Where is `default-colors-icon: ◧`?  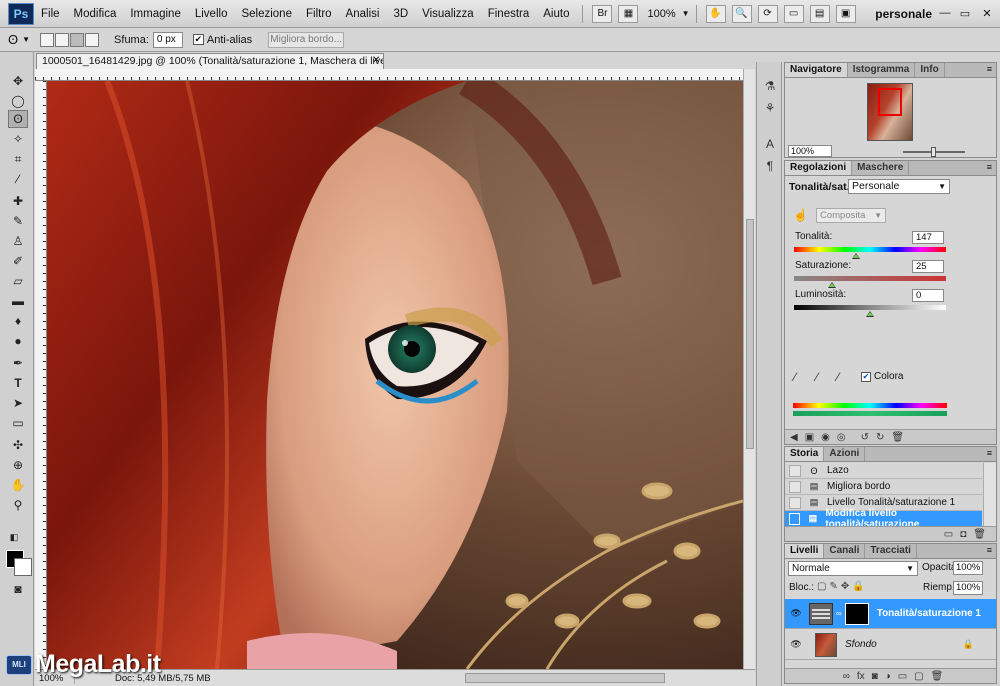
default-colors-icon: ◧ is located at coordinates (14, 537).